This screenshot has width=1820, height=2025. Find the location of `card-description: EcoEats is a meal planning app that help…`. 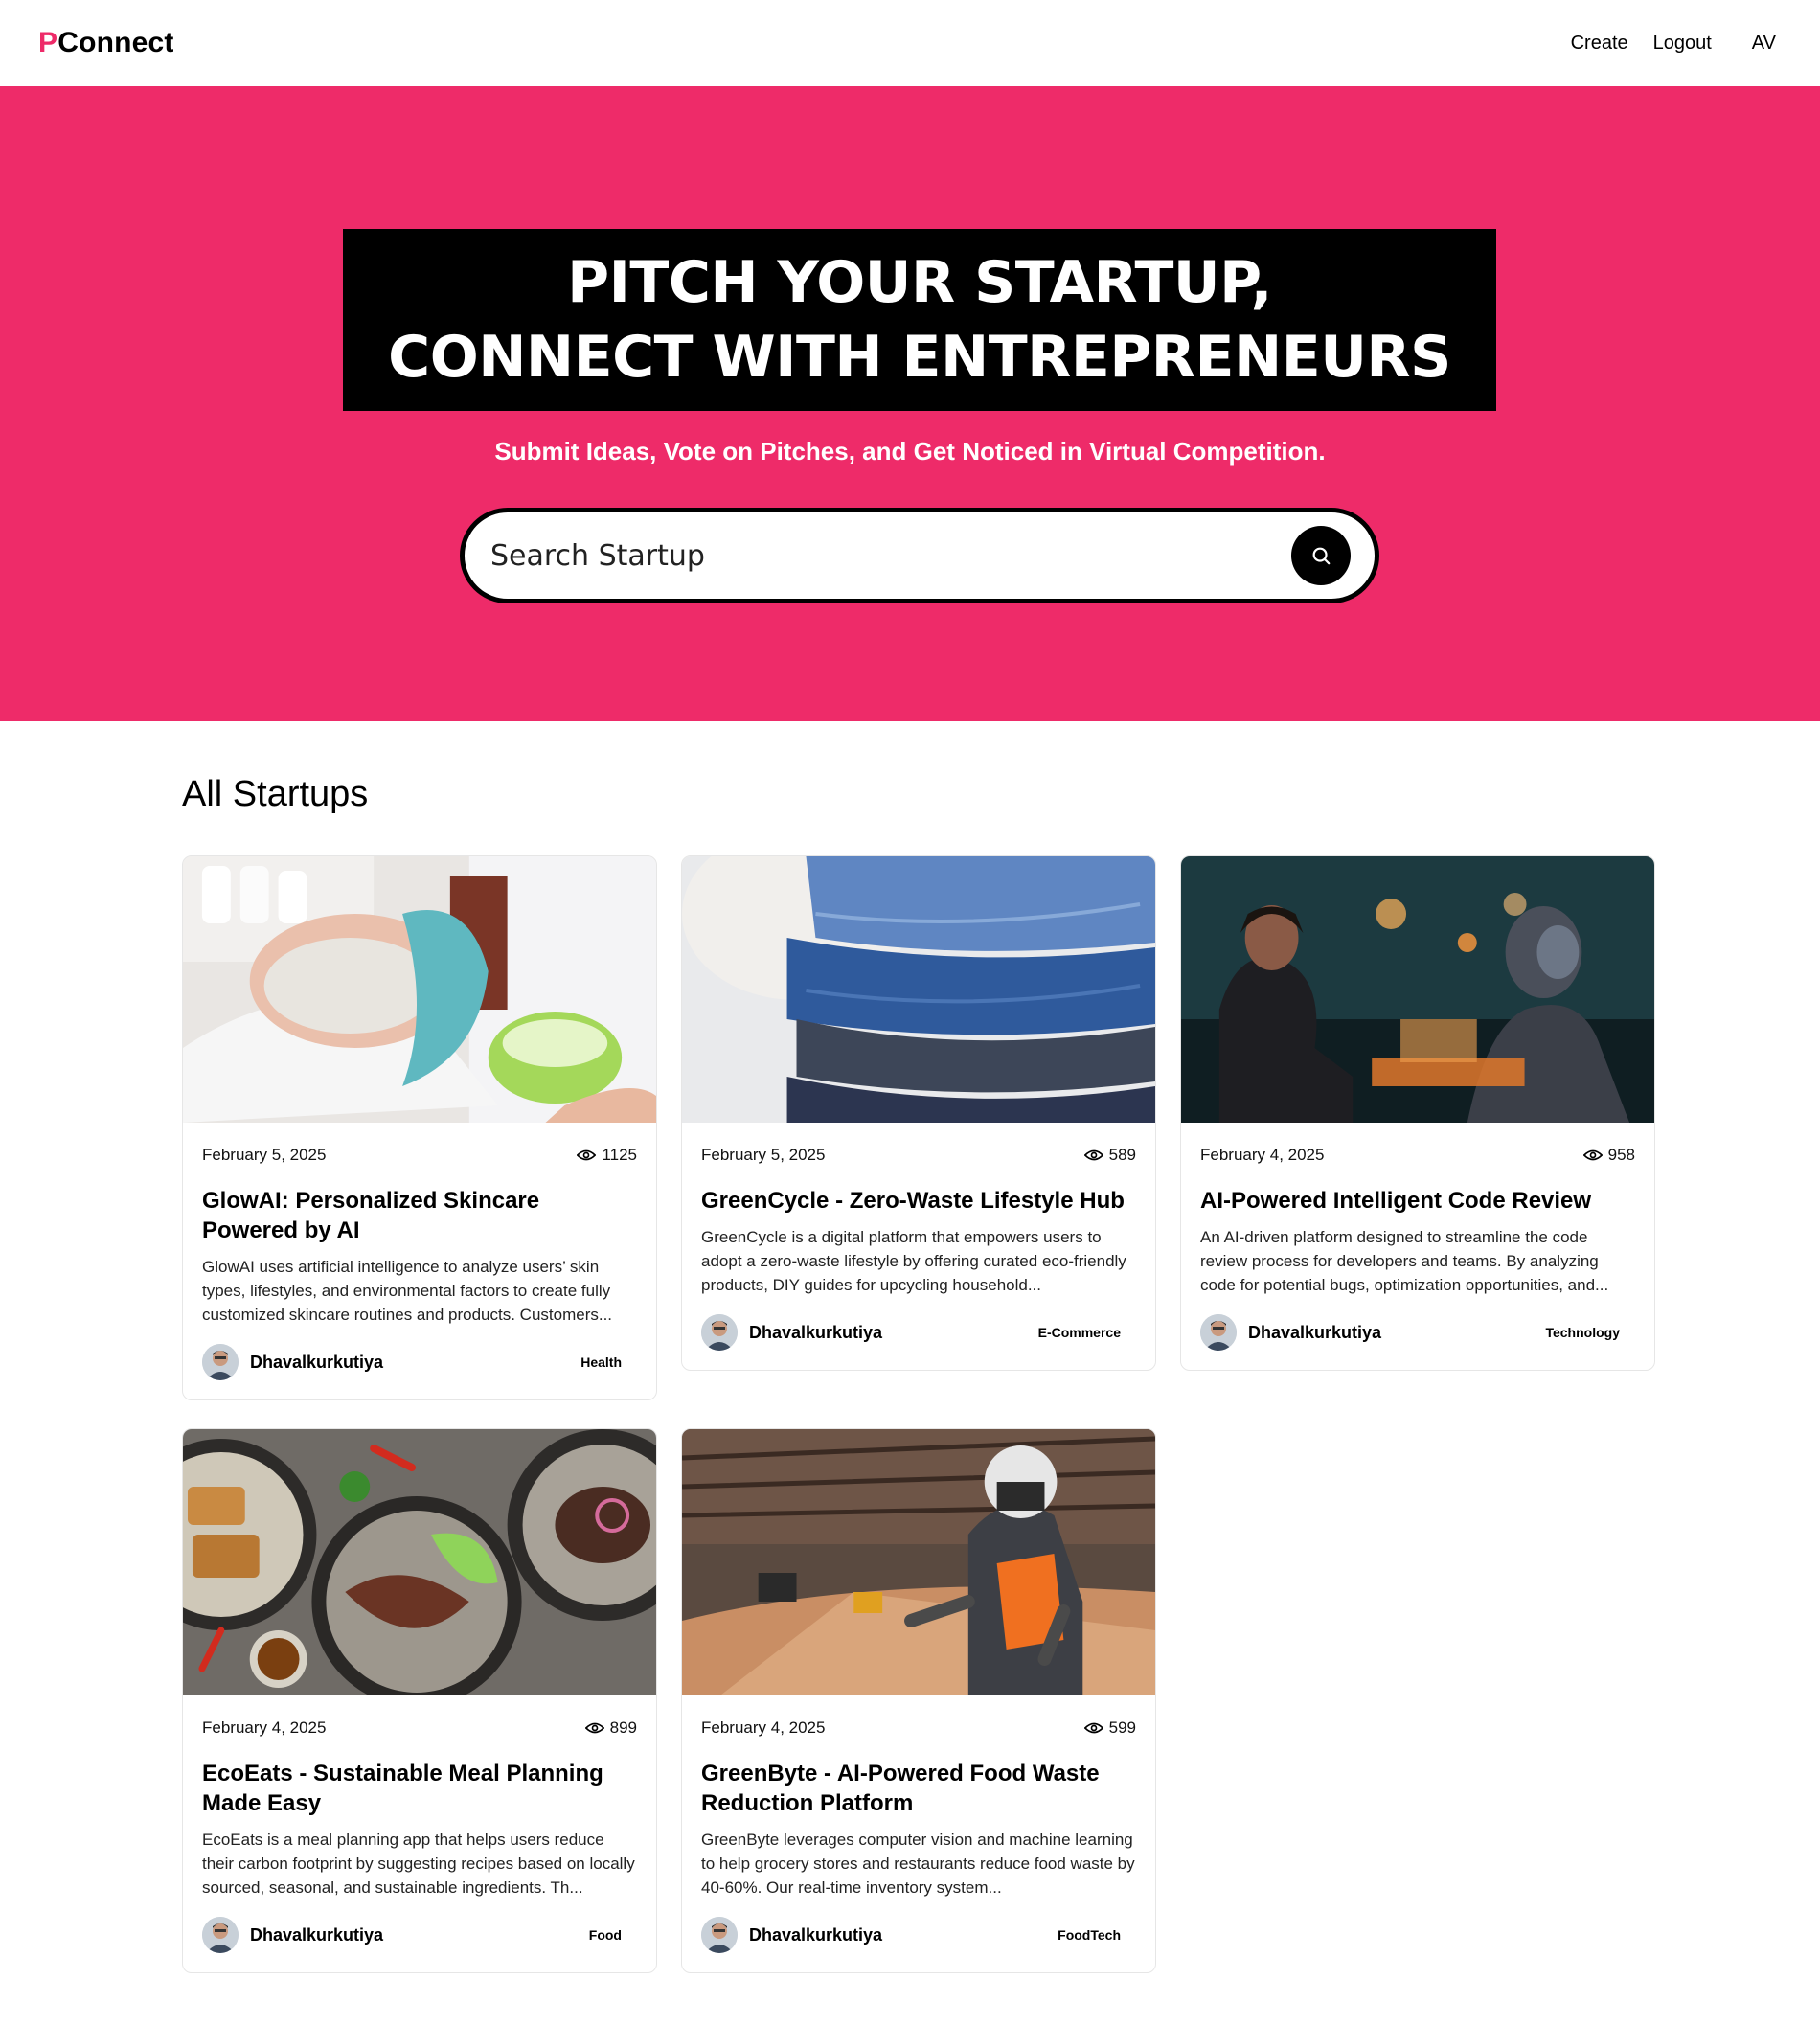

card-description: EcoEats is a meal planning app that help… is located at coordinates (419, 1864).